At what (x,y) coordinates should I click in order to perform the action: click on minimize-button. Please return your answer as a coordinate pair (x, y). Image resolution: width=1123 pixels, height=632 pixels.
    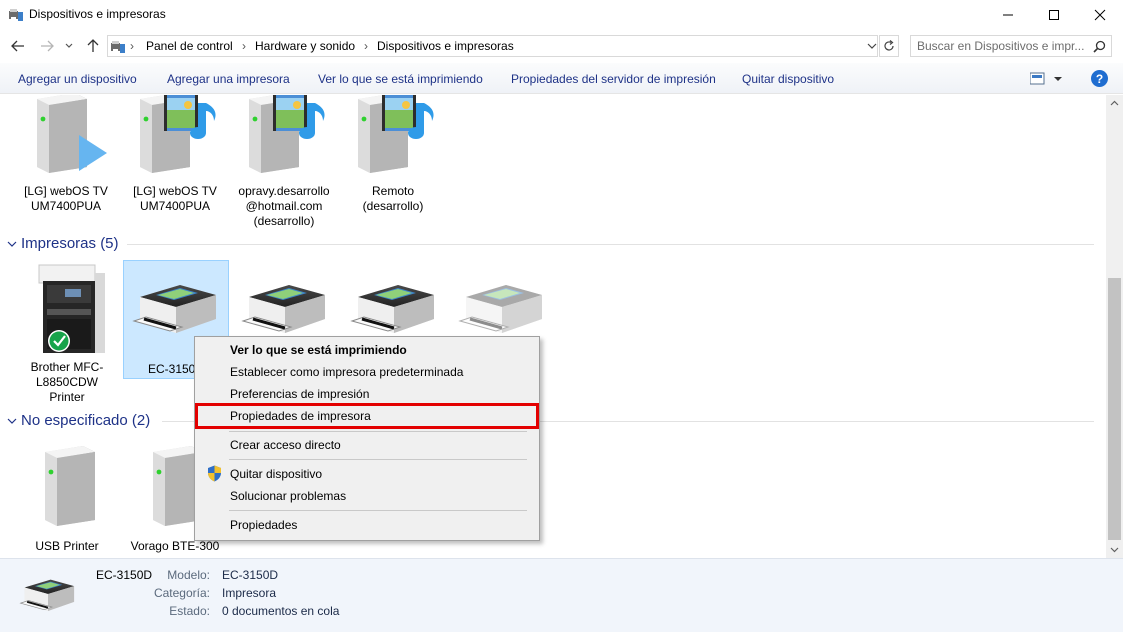
    Looking at the image, I should click on (1008, 15).